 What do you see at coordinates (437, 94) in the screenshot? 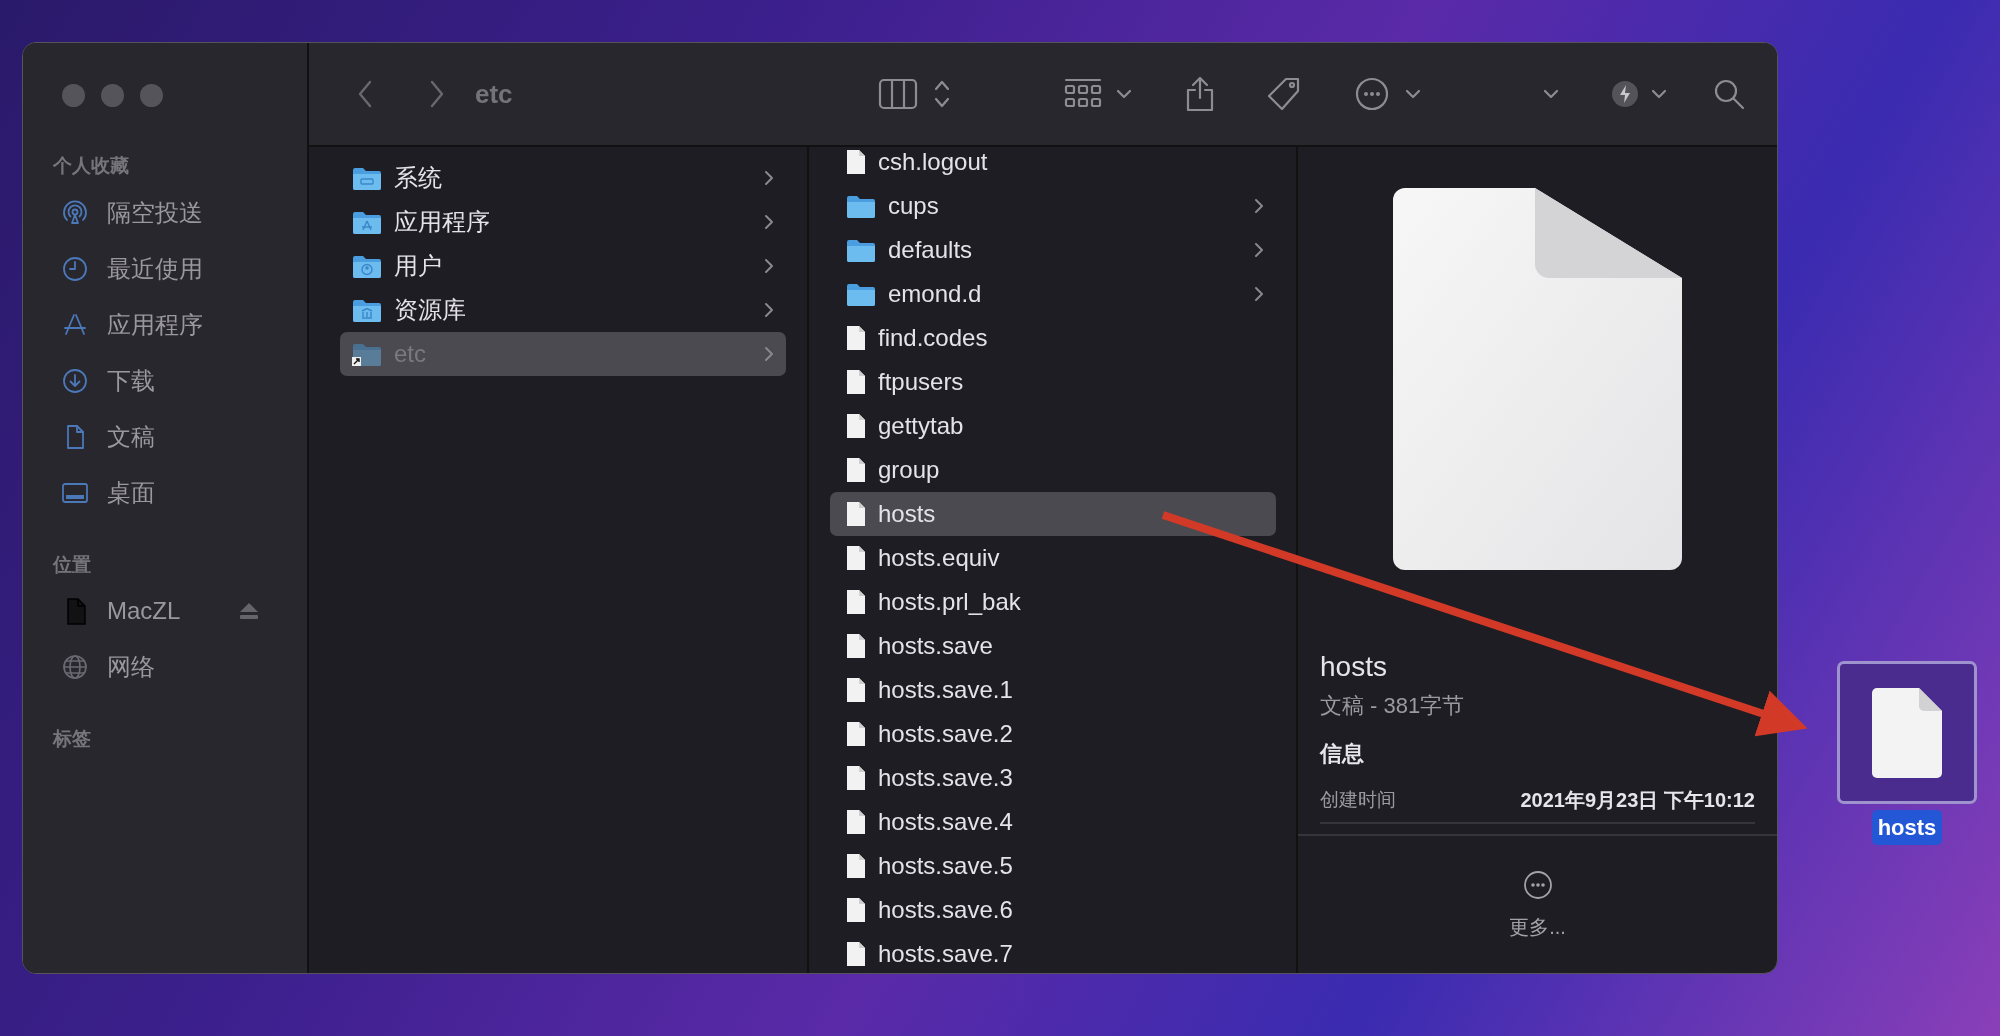
I see `forward-icon` at bounding box center [437, 94].